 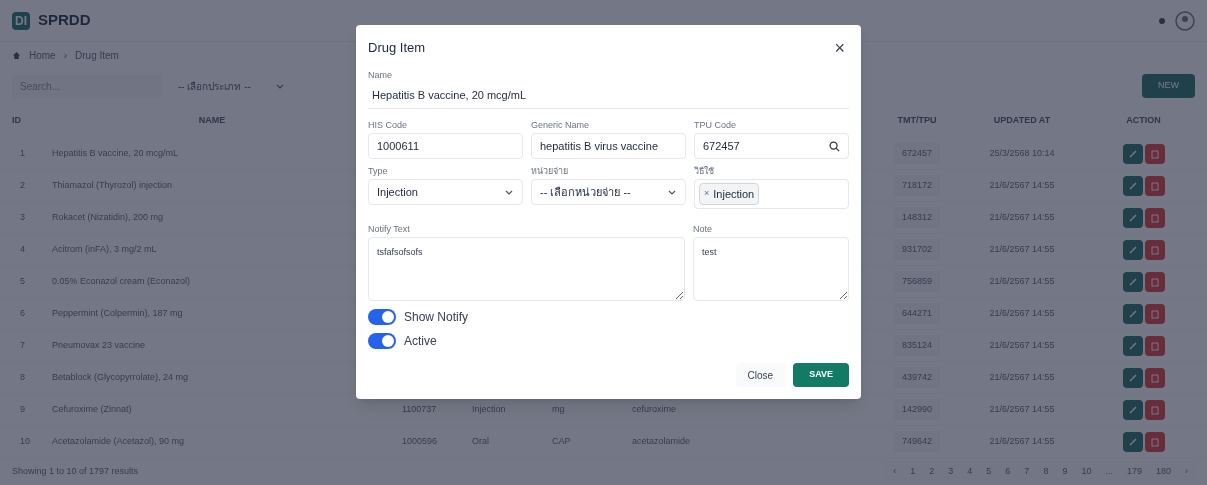 What do you see at coordinates (917, 121) in the screenshot?
I see `column-header: TMT/TPU` at bounding box center [917, 121].